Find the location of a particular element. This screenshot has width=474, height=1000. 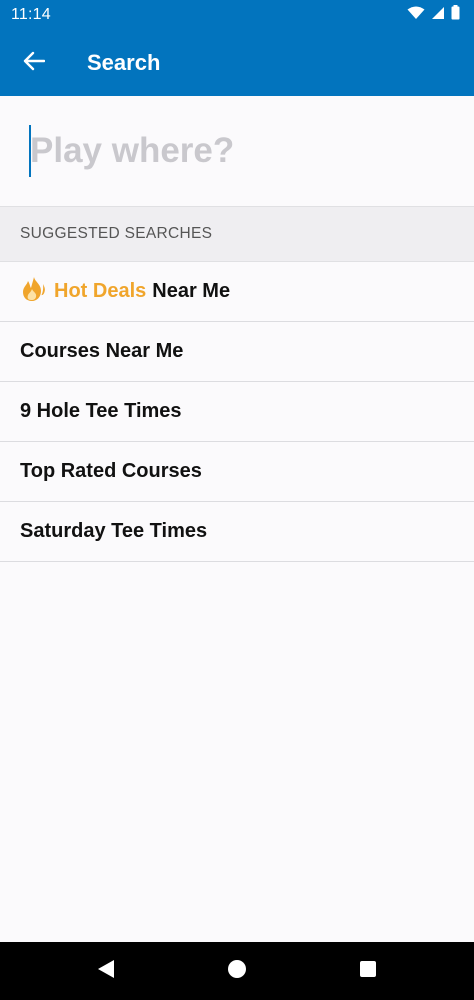

nav-recents-button is located at coordinates (368, 971).